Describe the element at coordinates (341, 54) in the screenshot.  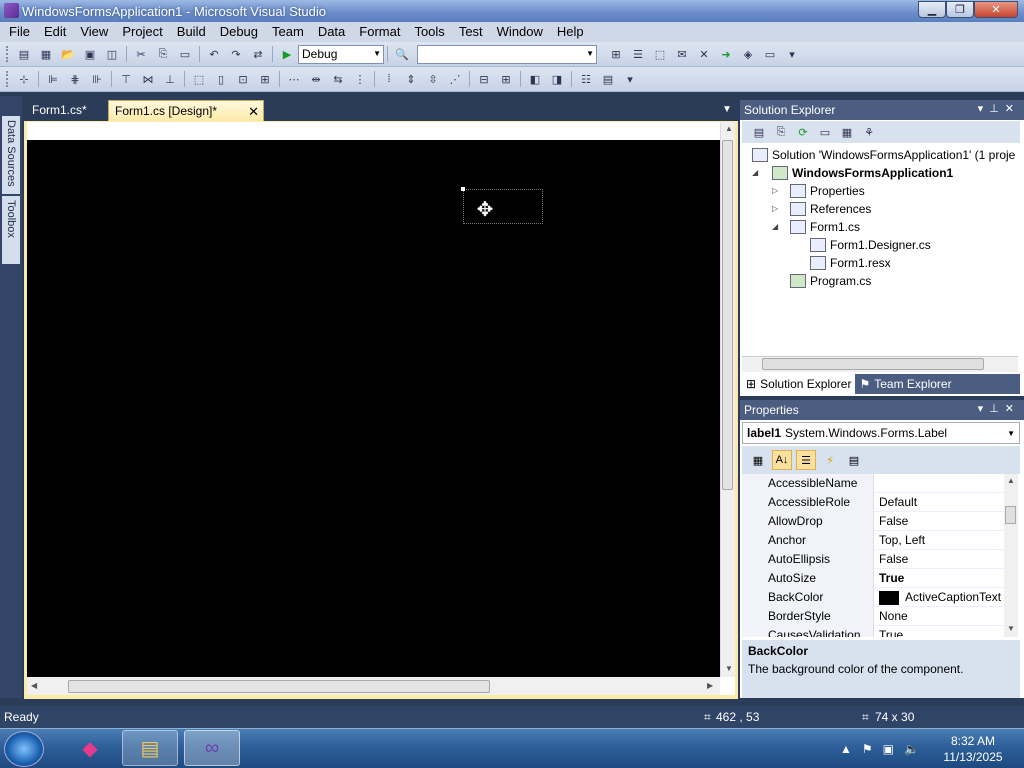
I see `solution-configuration-select: Debug ▼` at that location.